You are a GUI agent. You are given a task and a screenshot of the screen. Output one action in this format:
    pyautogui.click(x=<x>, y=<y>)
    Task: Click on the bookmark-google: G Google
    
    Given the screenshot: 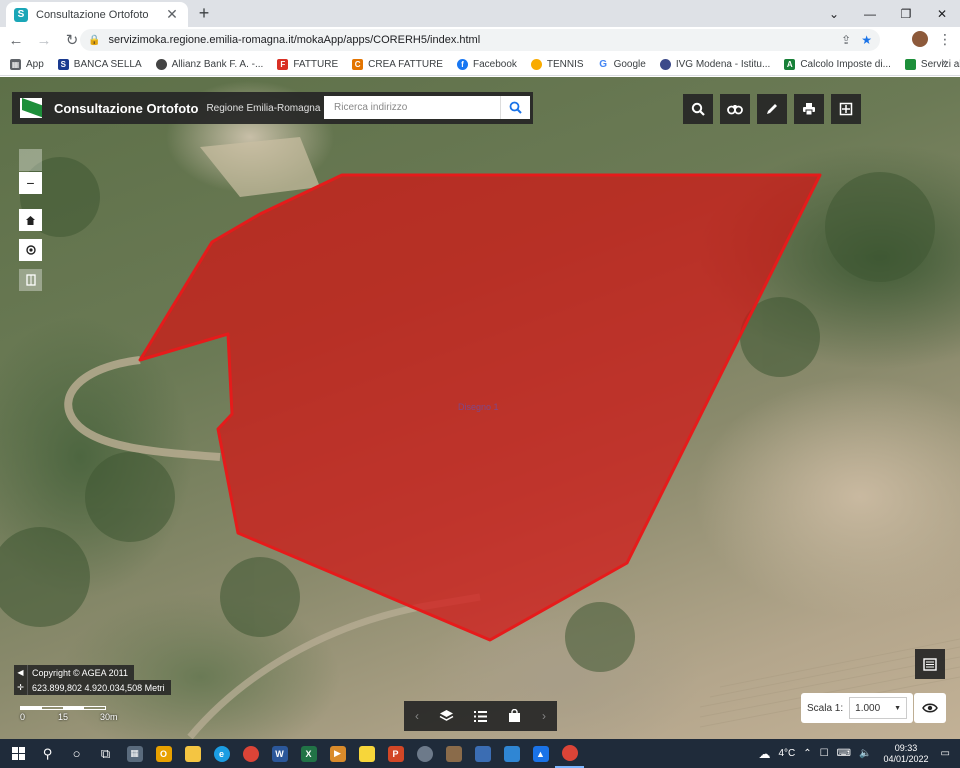 What is the action you would take?
    pyautogui.click(x=621, y=64)
    